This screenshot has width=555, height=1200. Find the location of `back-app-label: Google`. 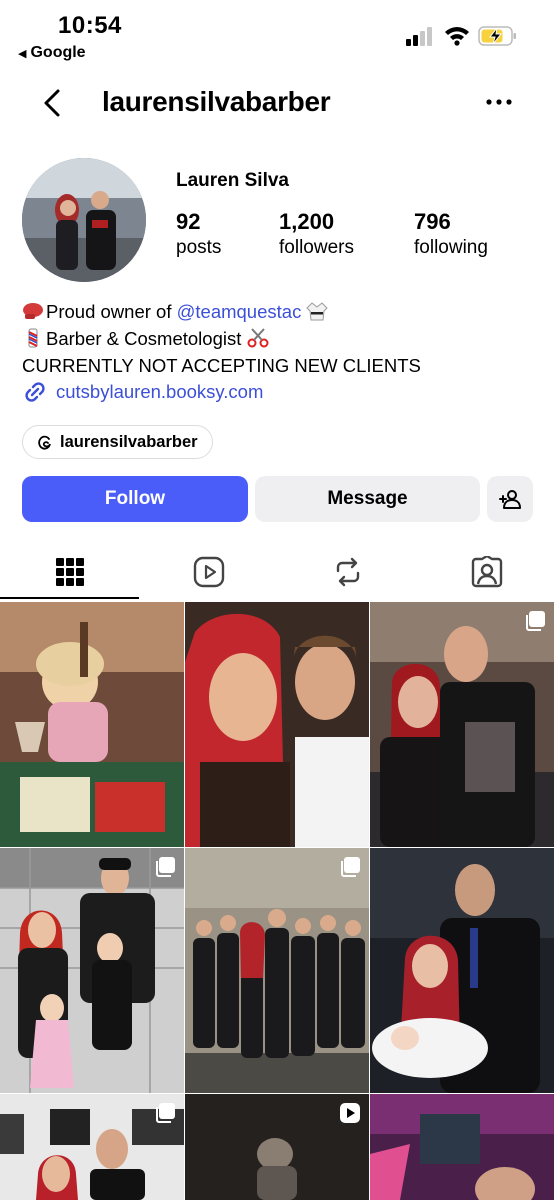

back-app-label: Google is located at coordinates (58, 52).